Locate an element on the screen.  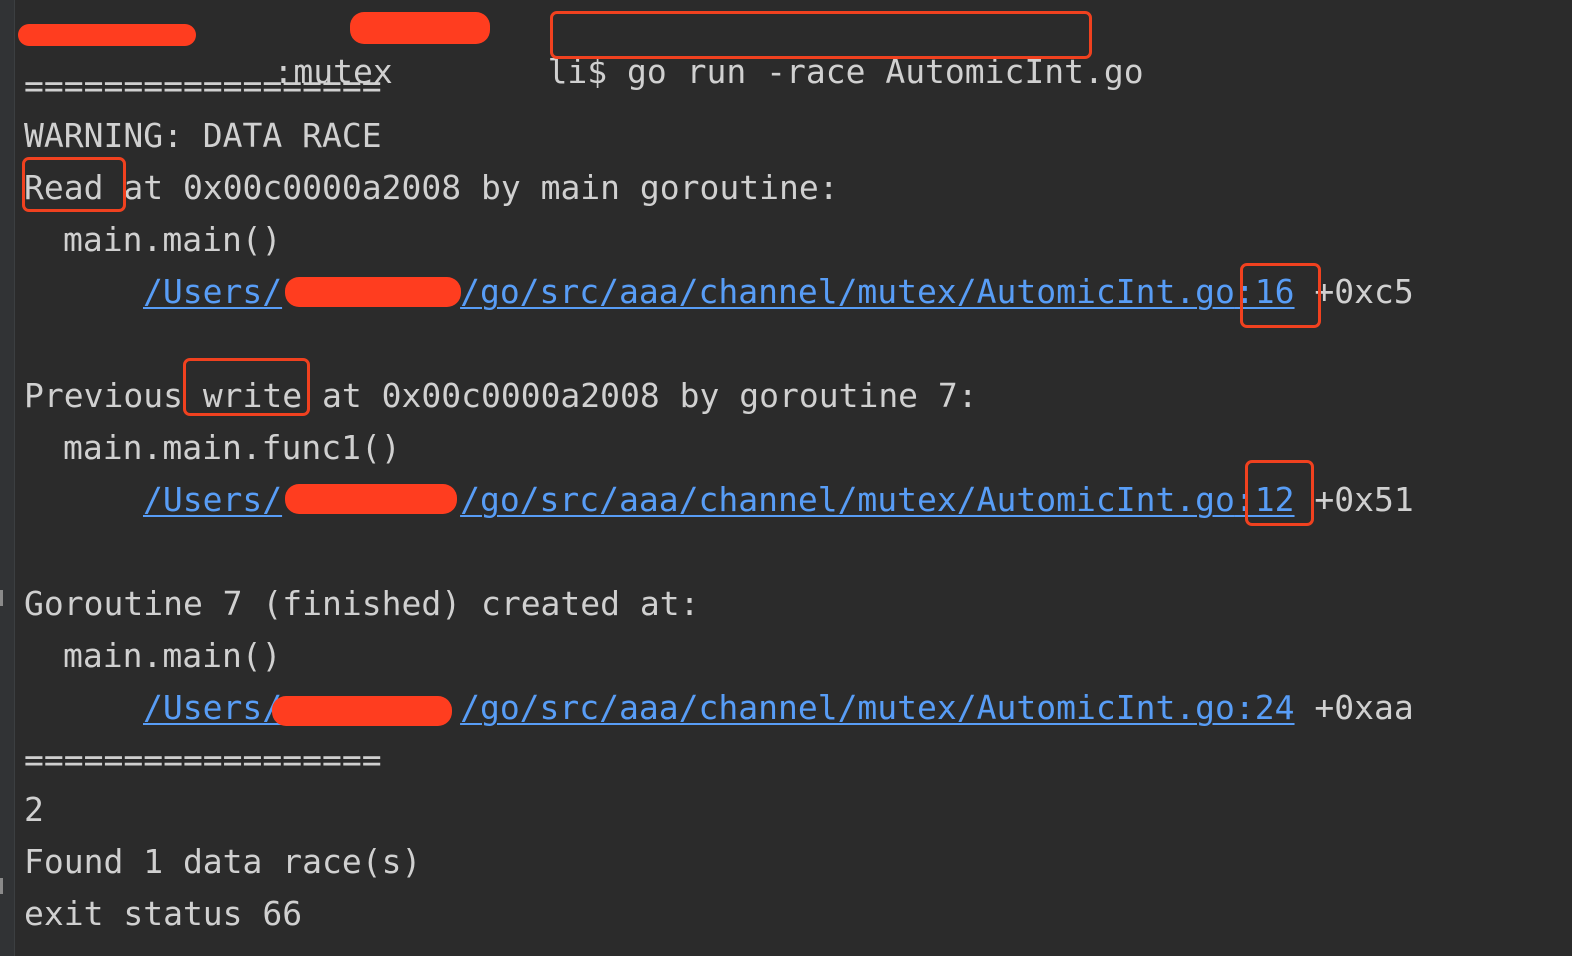
read-line-highlight-box is located at coordinates (1280, 295).